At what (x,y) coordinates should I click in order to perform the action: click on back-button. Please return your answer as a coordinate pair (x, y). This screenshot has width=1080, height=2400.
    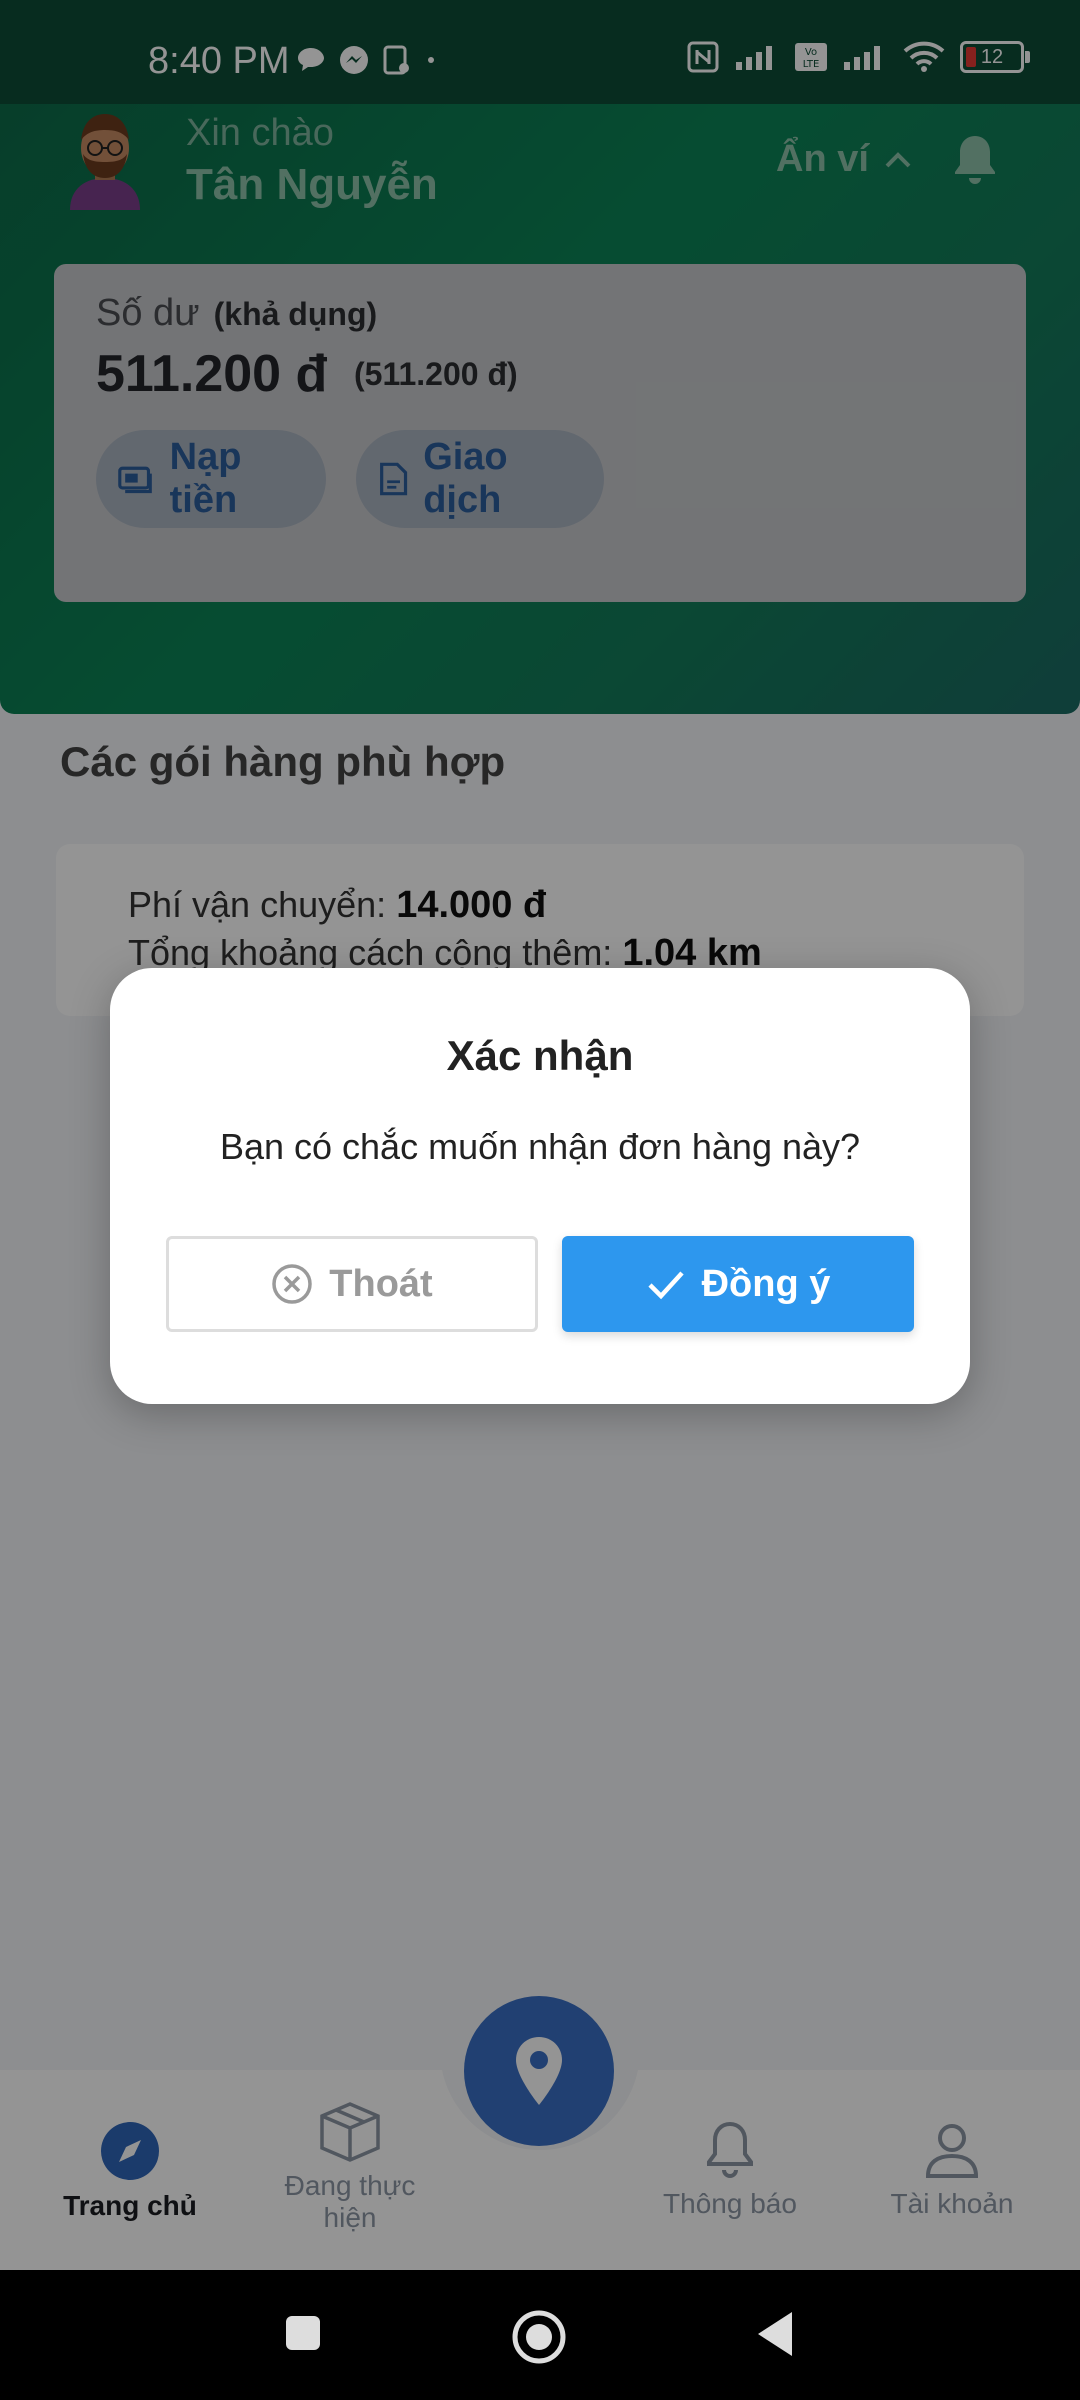
    Looking at the image, I should click on (774, 2334).